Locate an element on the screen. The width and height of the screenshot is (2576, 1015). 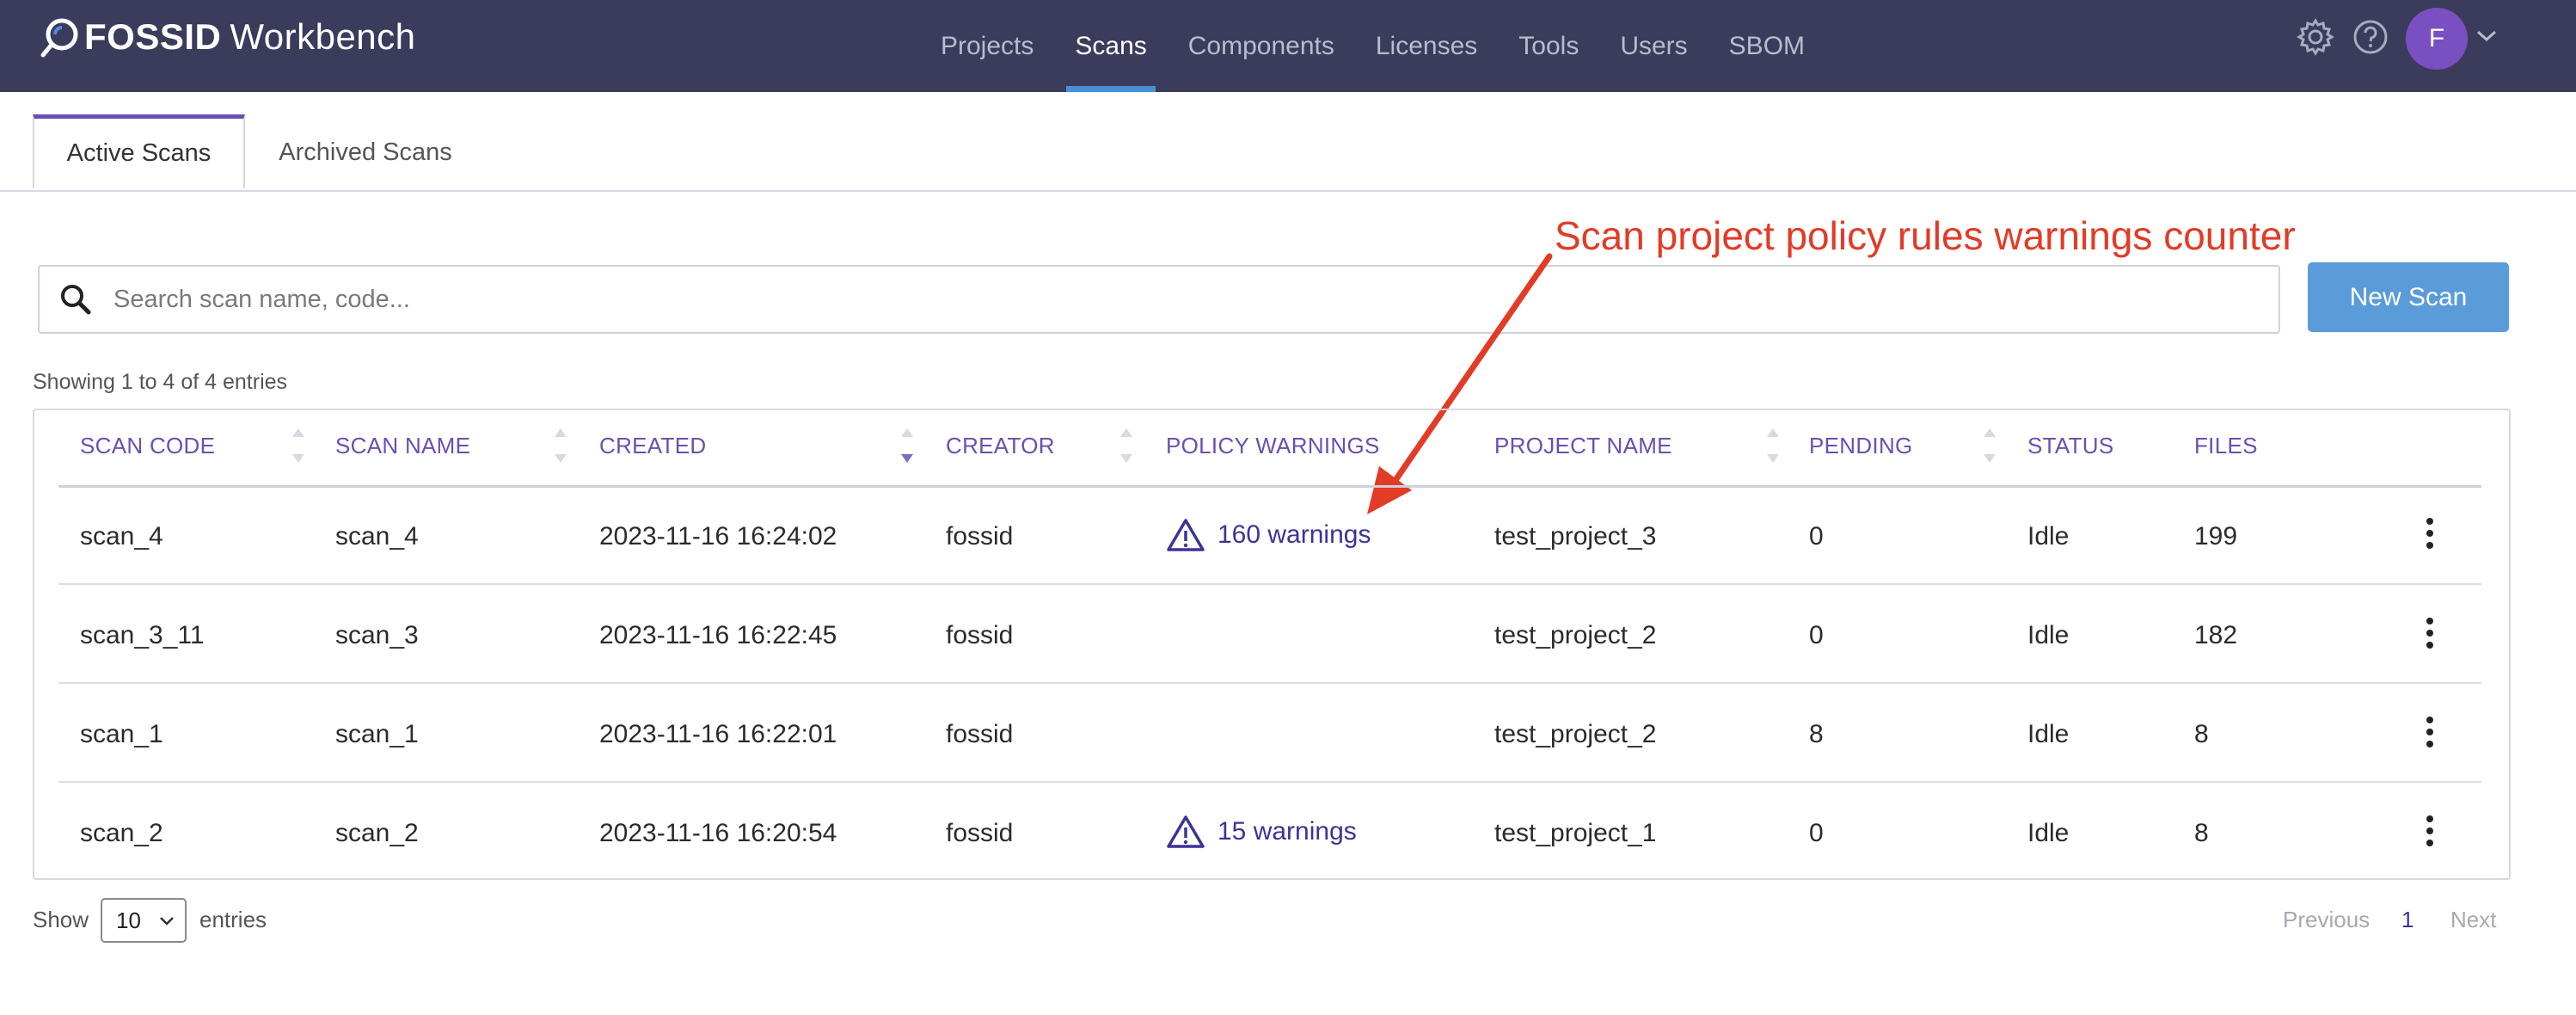
cell-scan-code: scan_2 is located at coordinates (121, 833).